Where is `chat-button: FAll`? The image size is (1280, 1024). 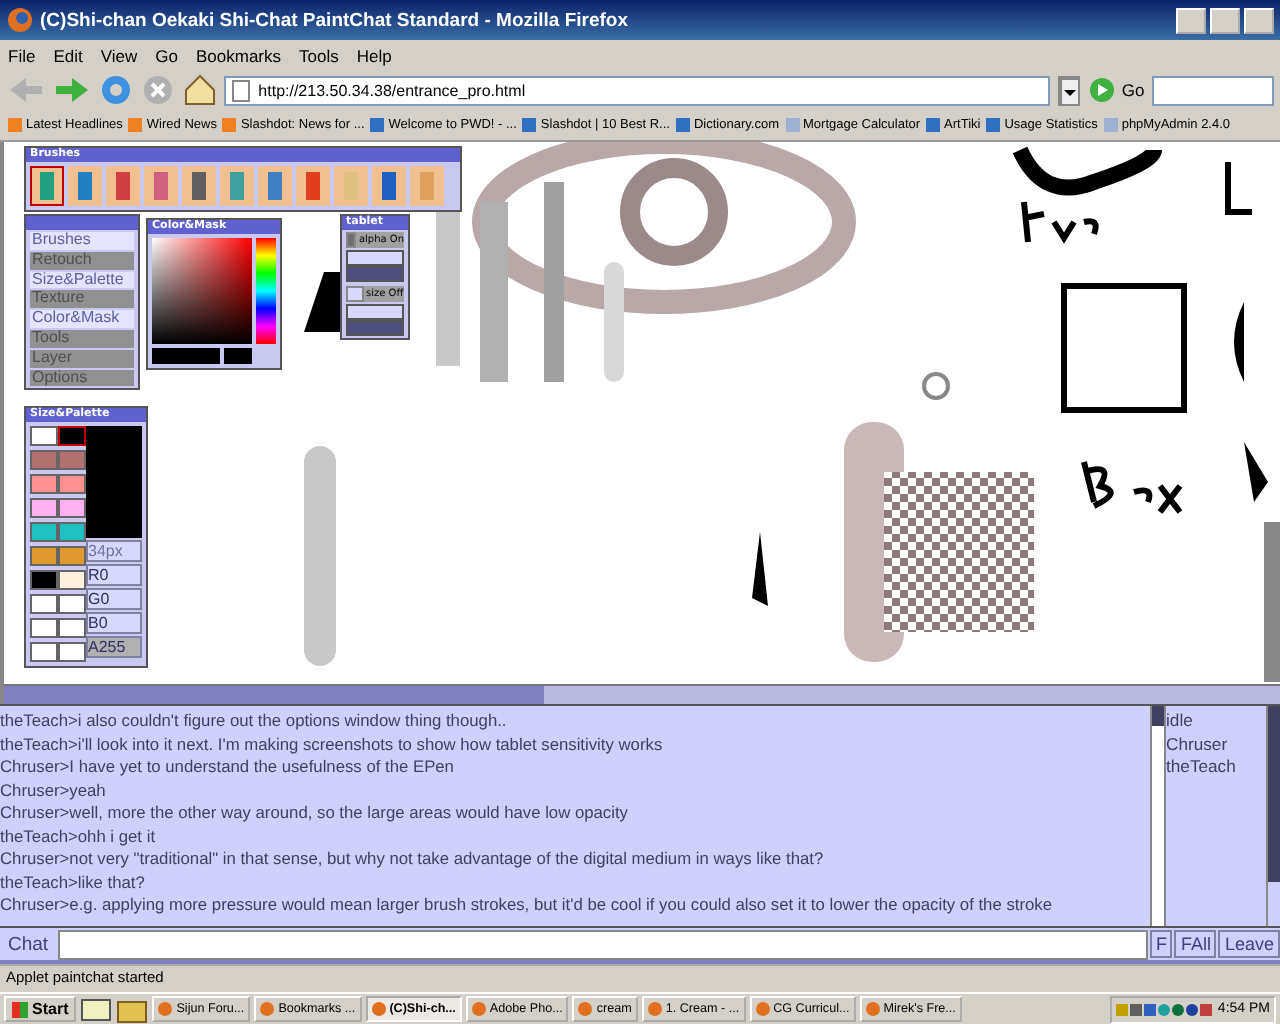
chat-button: FAll is located at coordinates (1195, 944).